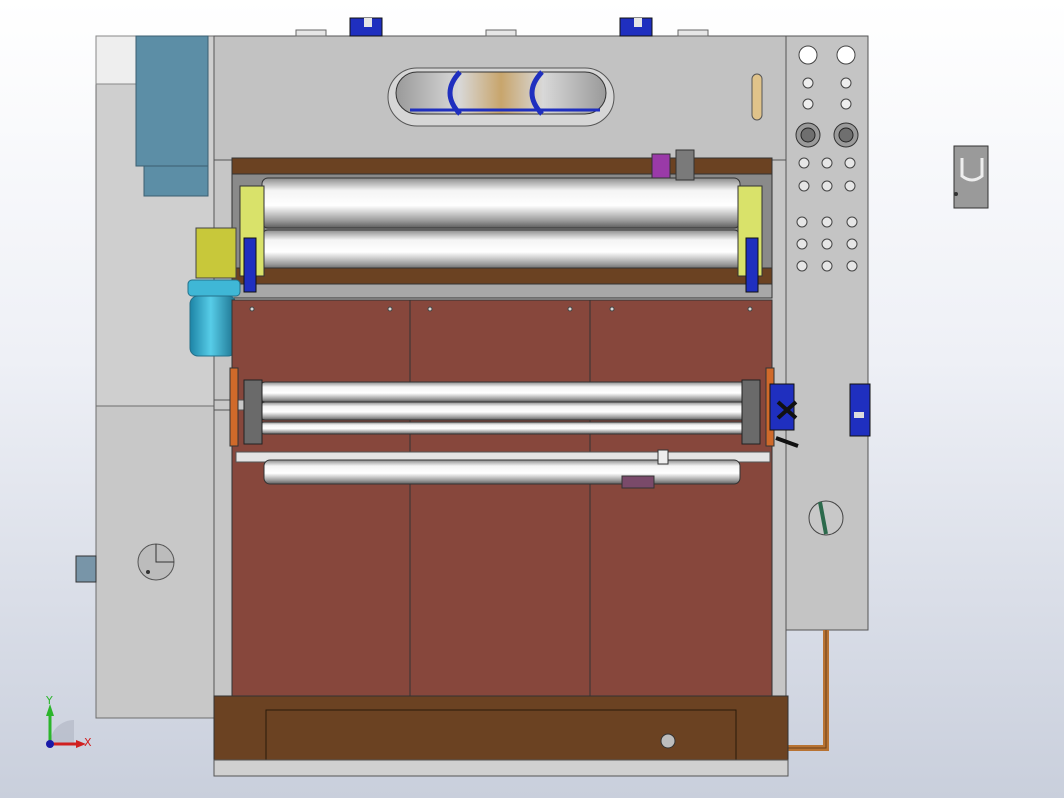  I want to click on x-axis-label: X, so click(88, 742).